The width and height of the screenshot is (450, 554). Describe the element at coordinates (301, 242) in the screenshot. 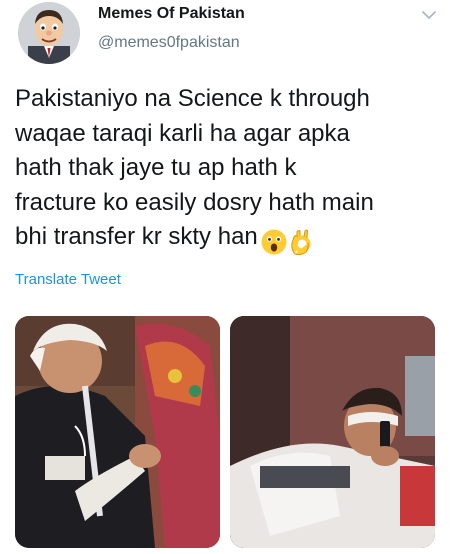

I see `ok-hand-emoji-icon` at that location.